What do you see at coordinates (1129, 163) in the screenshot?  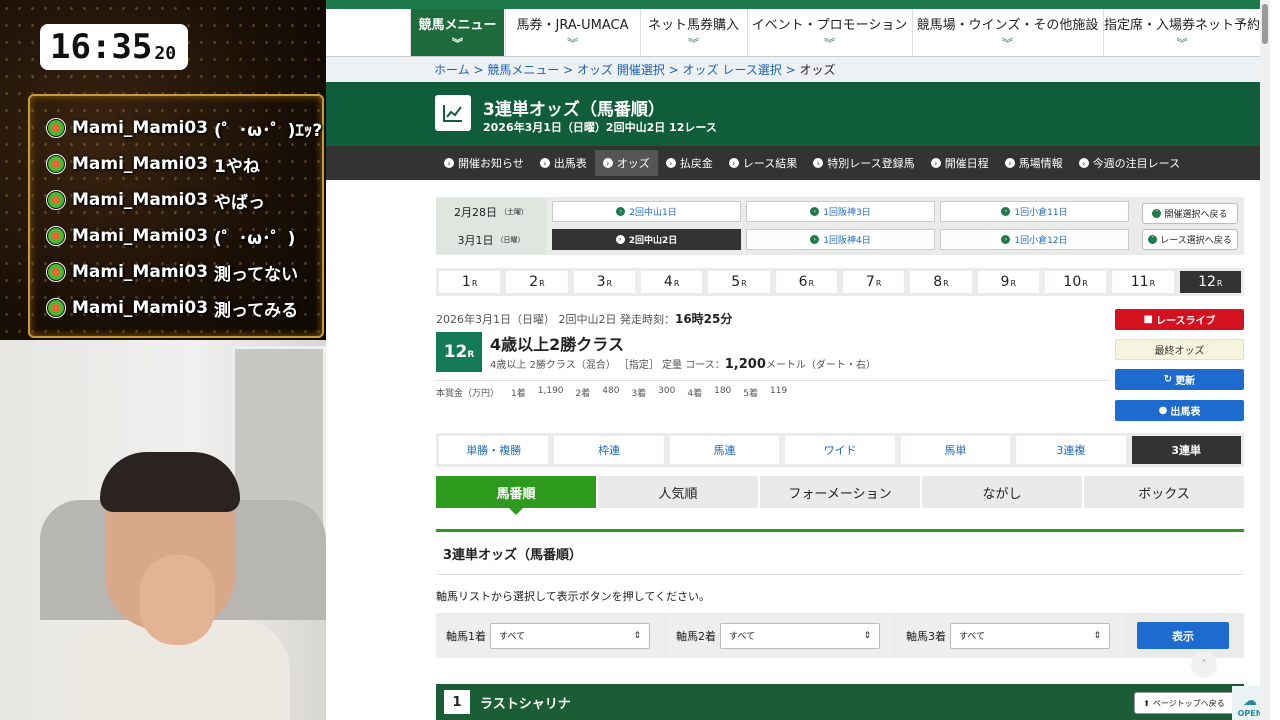 I see `subnav-featured: › 今週の注目レース` at bounding box center [1129, 163].